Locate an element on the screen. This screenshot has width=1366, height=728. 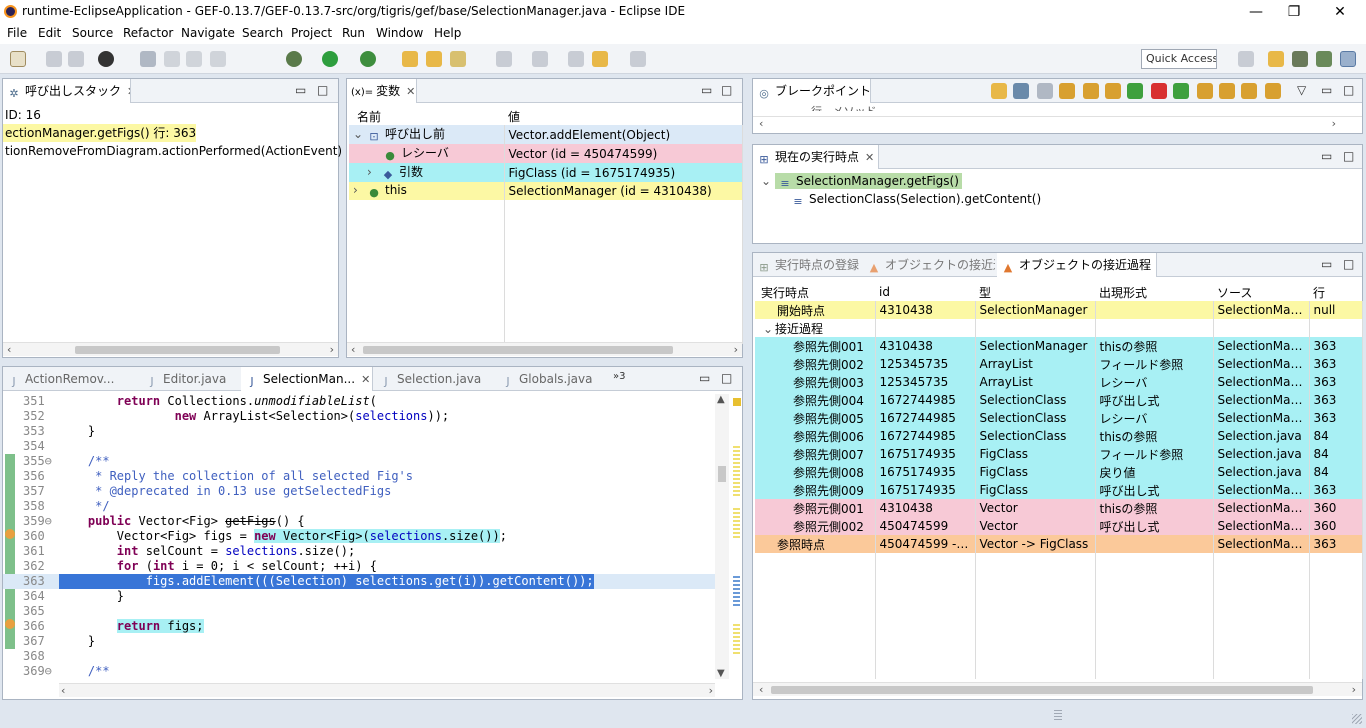
step-over-icon is located at coordinates (1205, 91).